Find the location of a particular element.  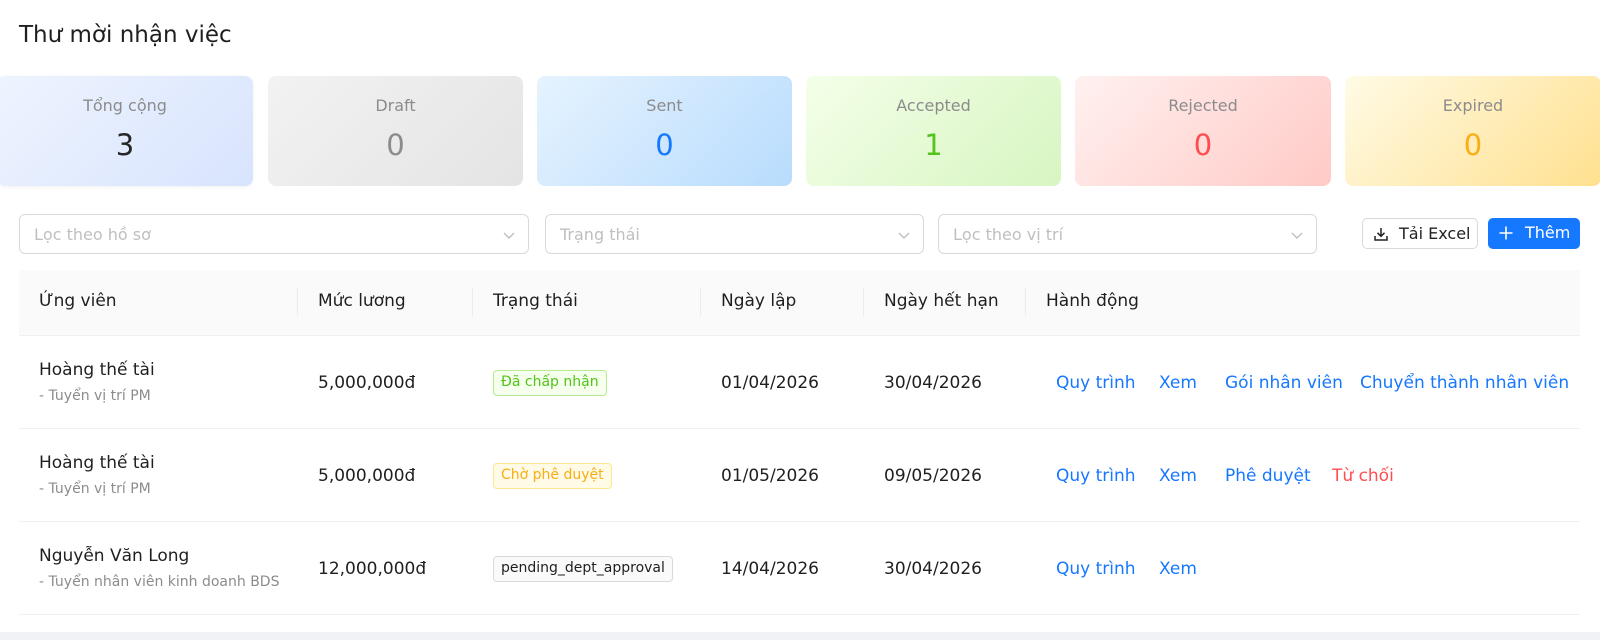

stat-label: Draft is located at coordinates (395, 105).